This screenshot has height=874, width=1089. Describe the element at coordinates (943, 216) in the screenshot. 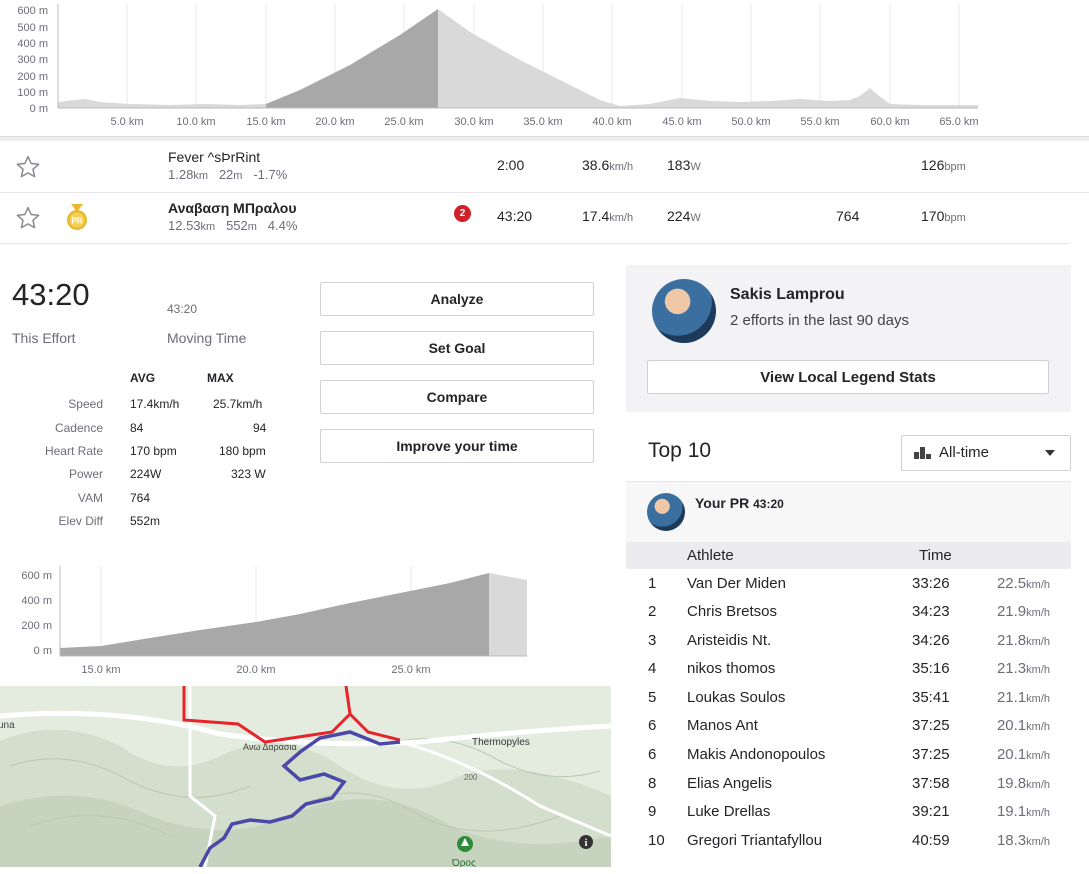

I see `segment-hr: 170bpm` at that location.